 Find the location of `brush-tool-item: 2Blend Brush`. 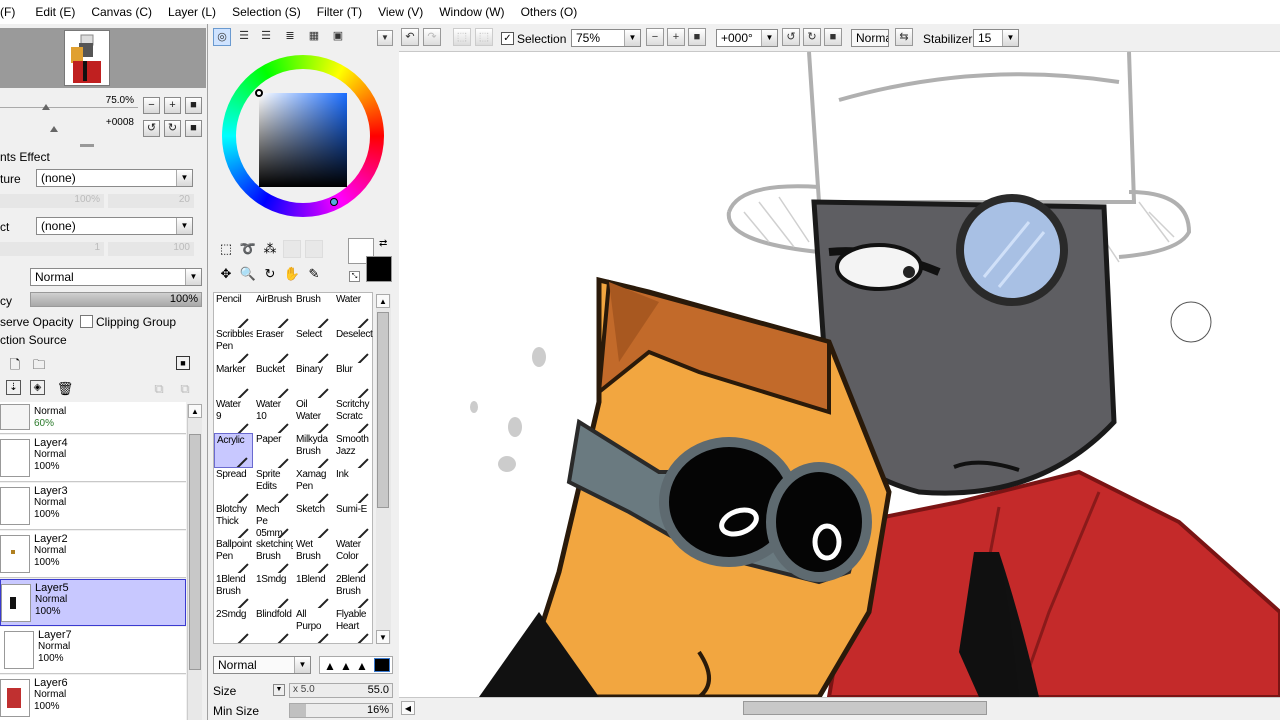

brush-tool-item: 2Blend Brush is located at coordinates (353, 590).